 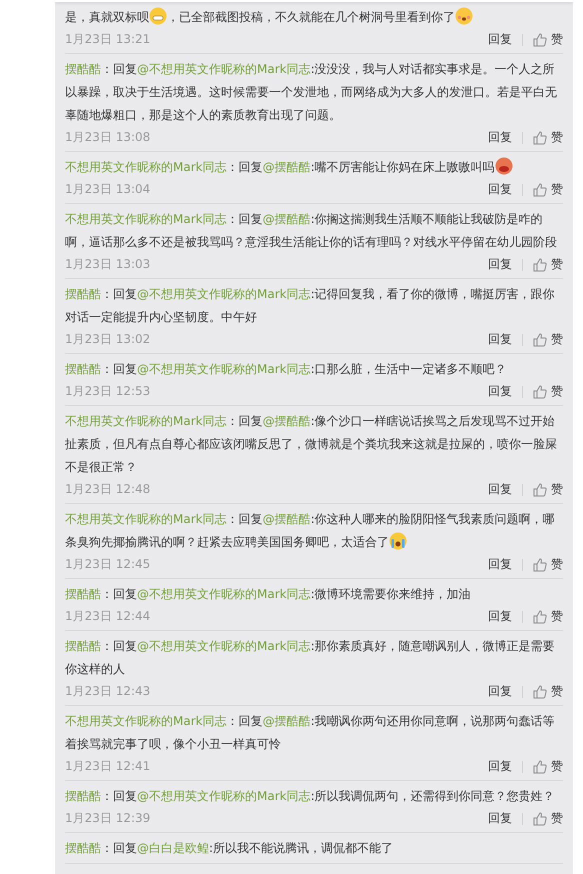 I want to click on comment-text: 摆酷酷：回复@不想用英文作昵称的Mark同志:没没没，我与人对话都实事求是。一个人之所以暴躁，取决于生活境遇。这时候需要一个发泄地，而网络成为大多人的发泄口。若是平白无辜随地爆粗口，那是这个人的素质教育出现了问题。, so click(x=311, y=92).